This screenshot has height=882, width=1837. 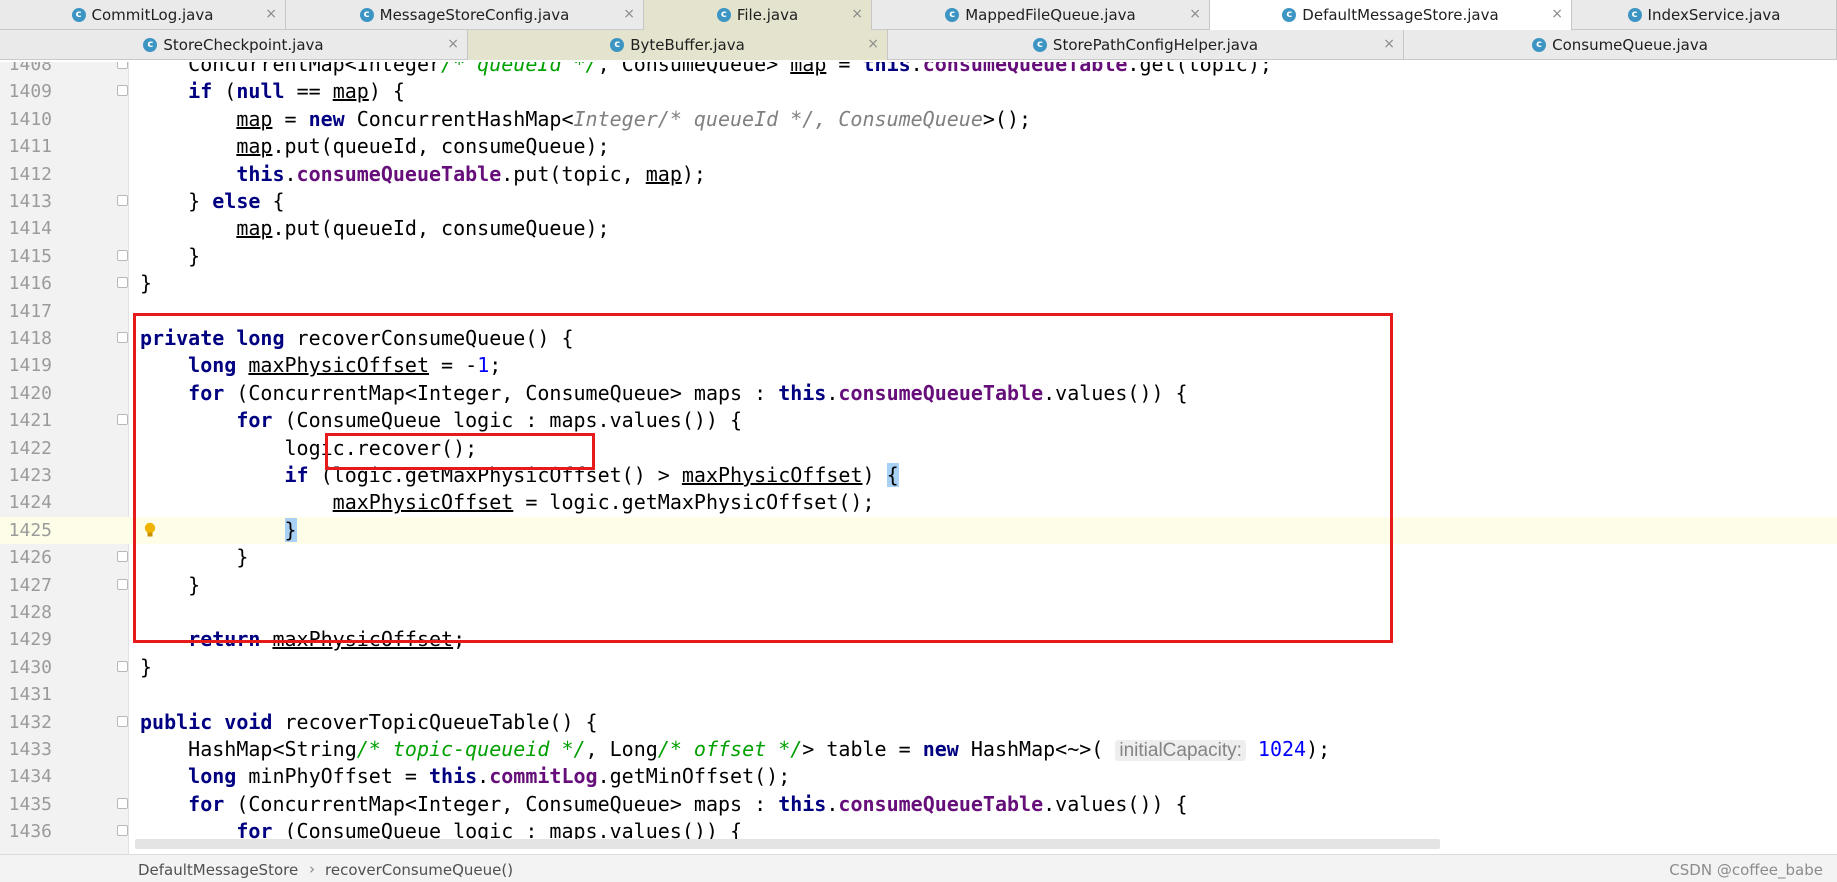 What do you see at coordinates (369, 721) in the screenshot?
I see `code-text: public void recoverTopicQueueTable() {` at bounding box center [369, 721].